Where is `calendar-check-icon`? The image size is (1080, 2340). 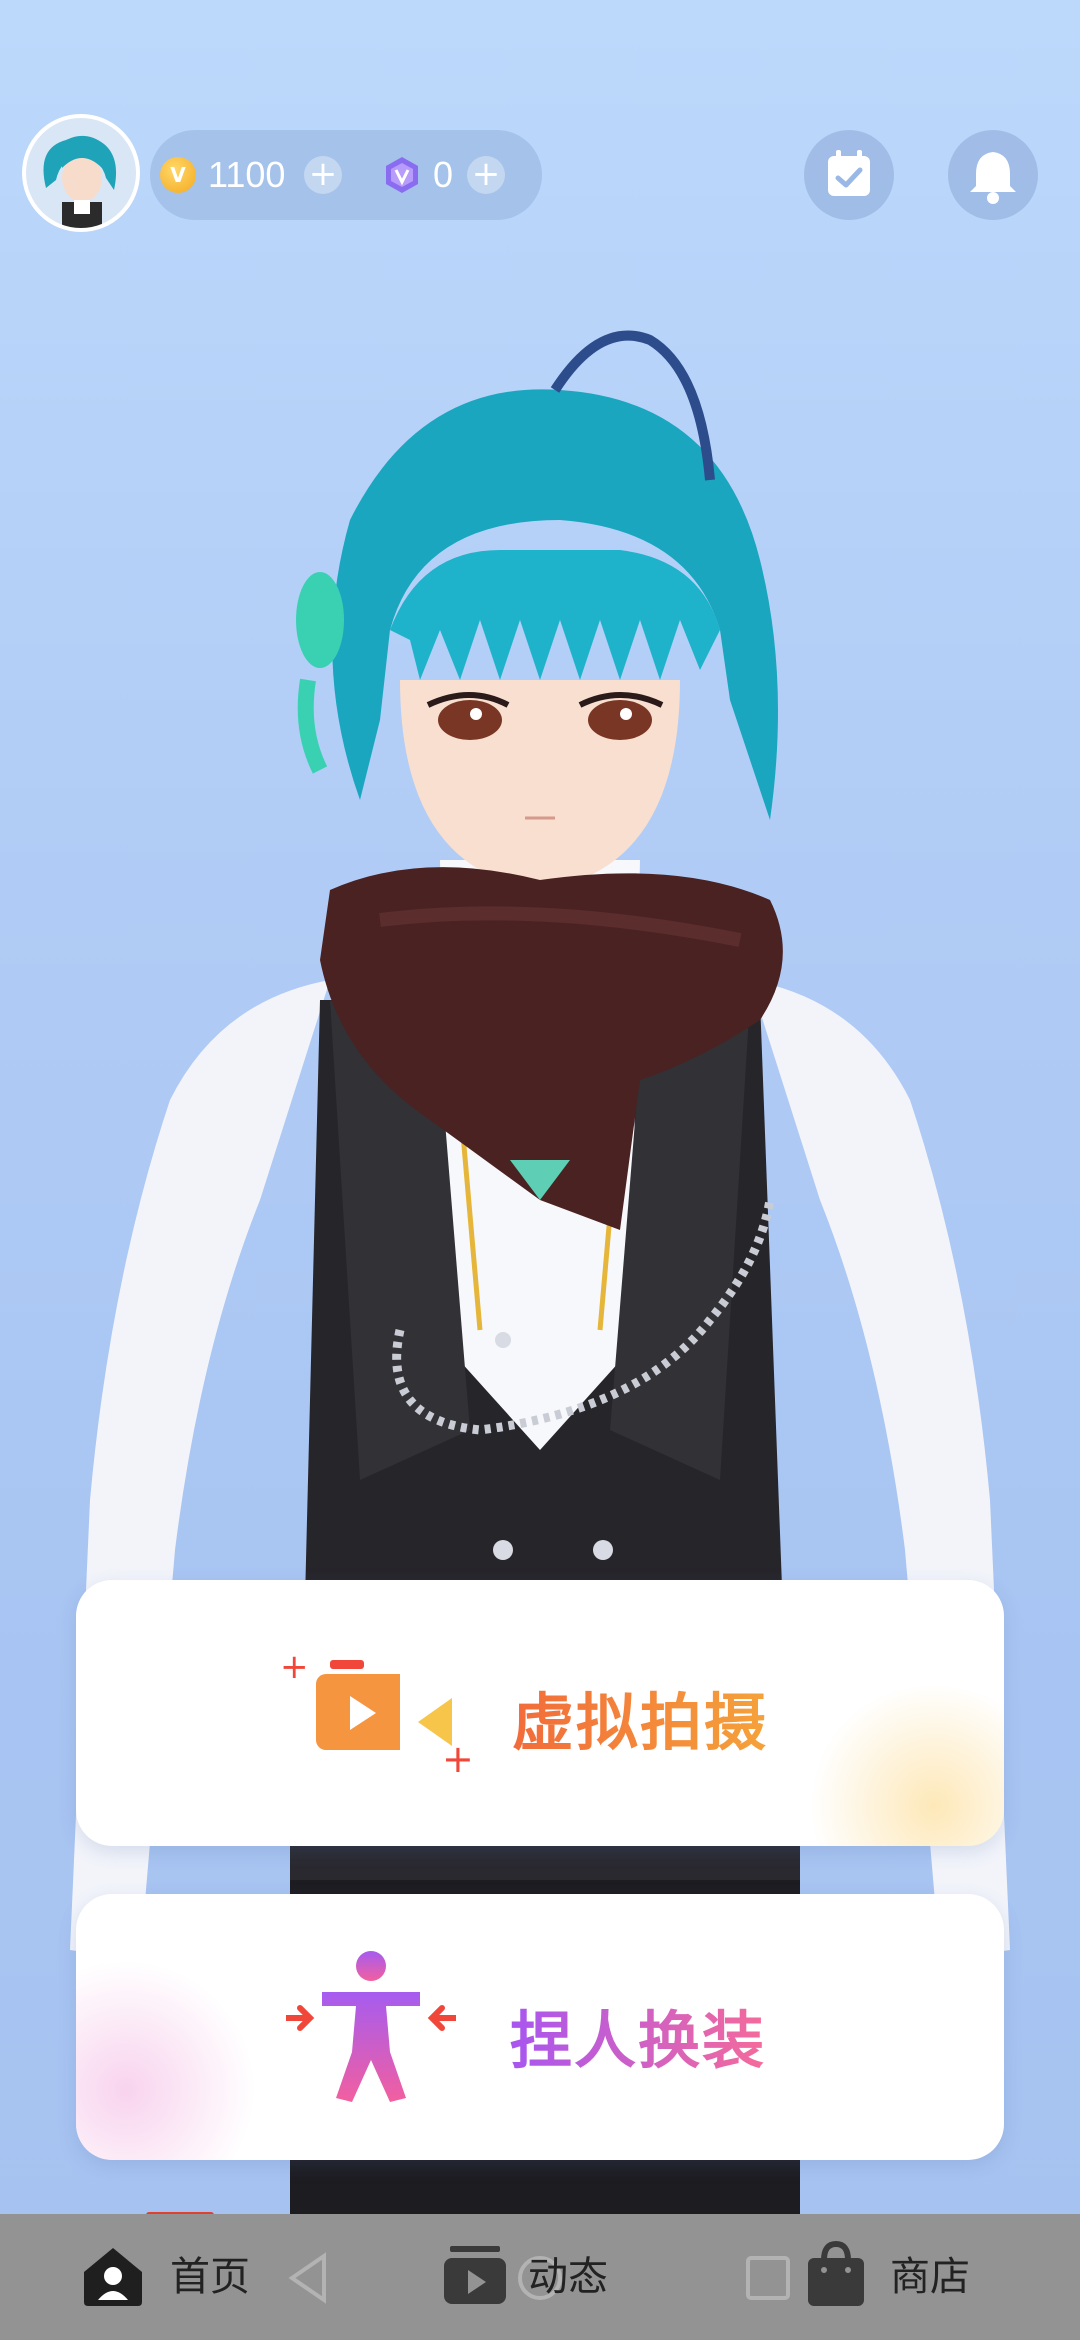
calendar-check-icon is located at coordinates (849, 173).